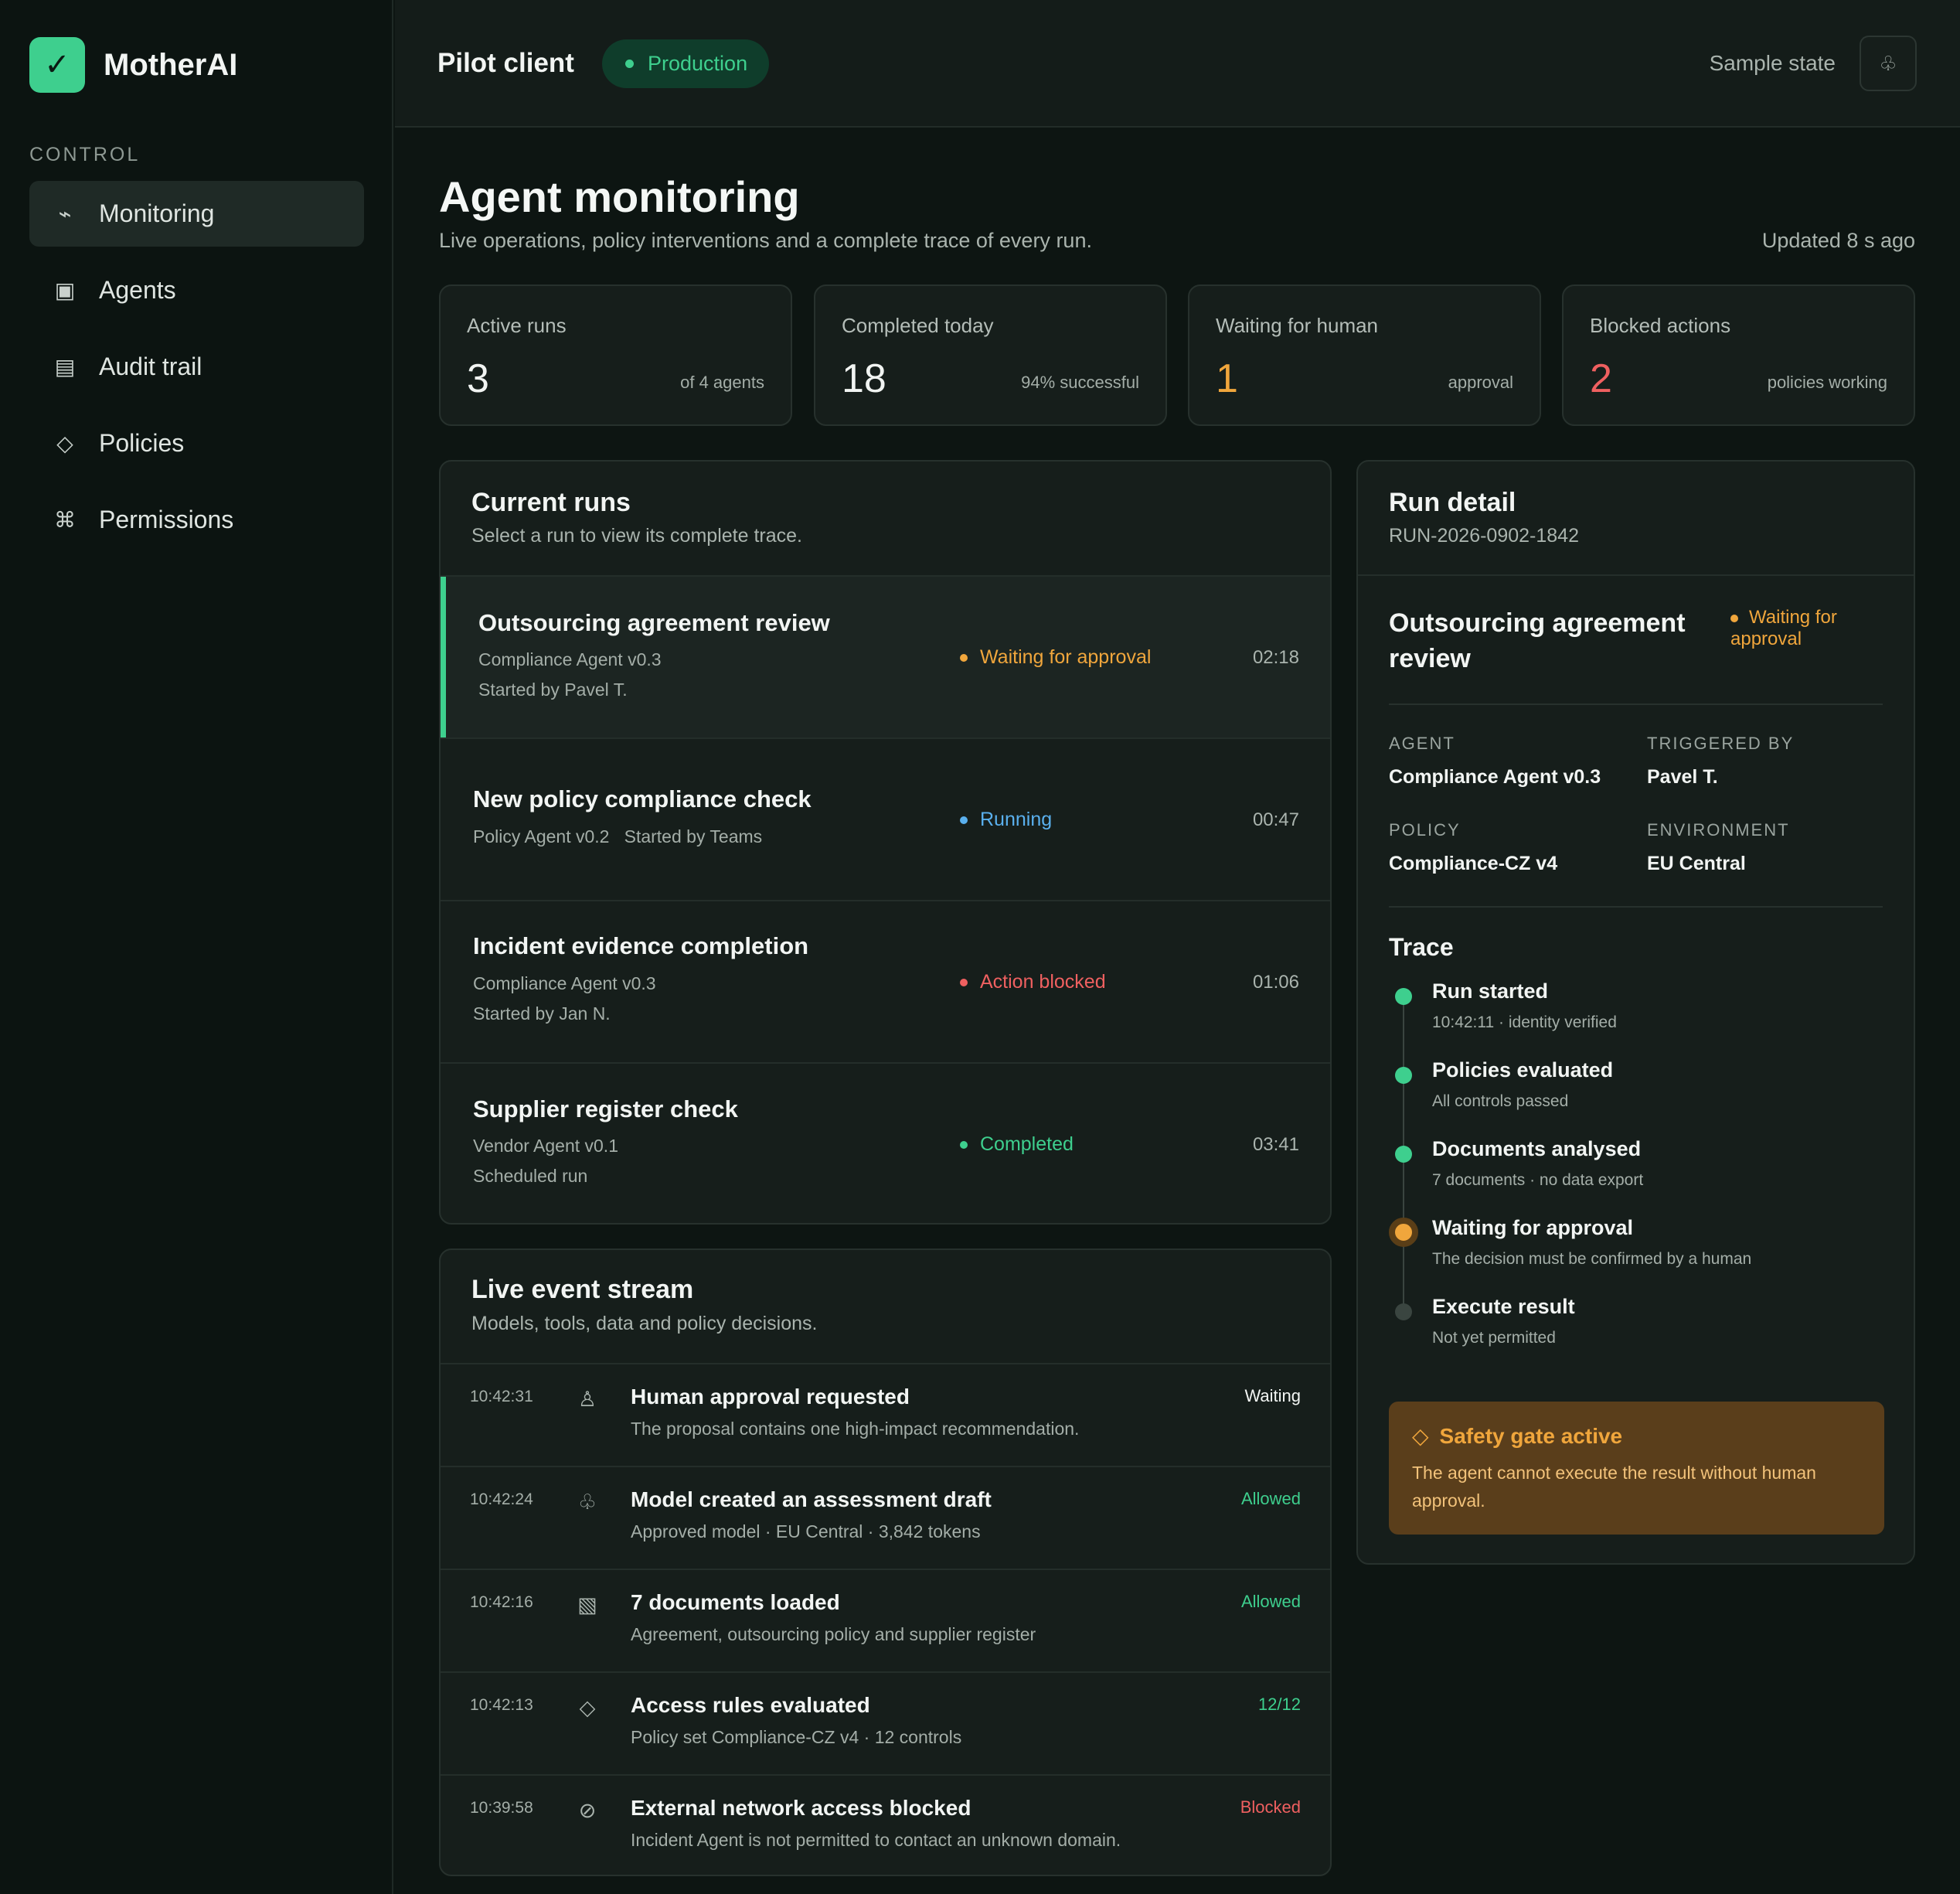 The height and width of the screenshot is (1894, 1960). I want to click on run-status: Action blocked, so click(1033, 982).